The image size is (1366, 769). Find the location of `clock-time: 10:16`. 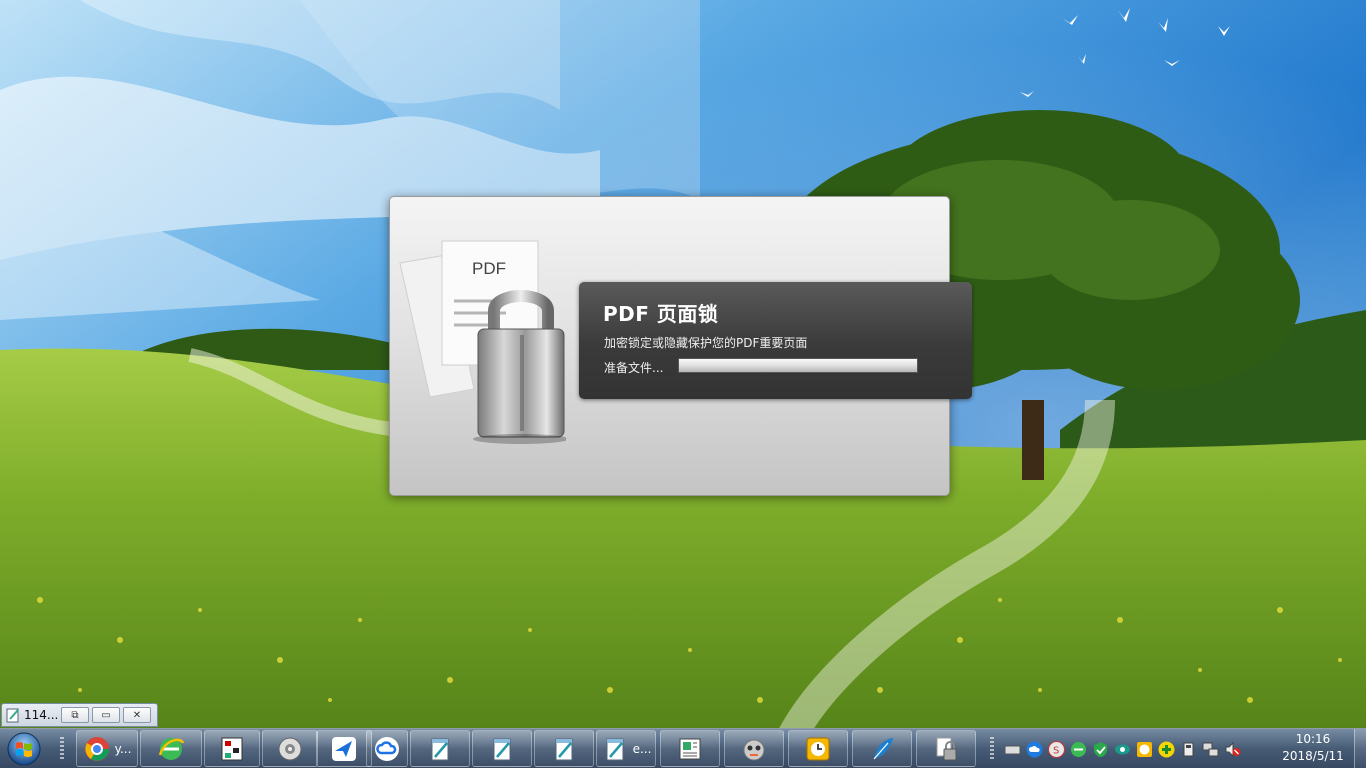

clock-time: 10:16 is located at coordinates (1313, 739).